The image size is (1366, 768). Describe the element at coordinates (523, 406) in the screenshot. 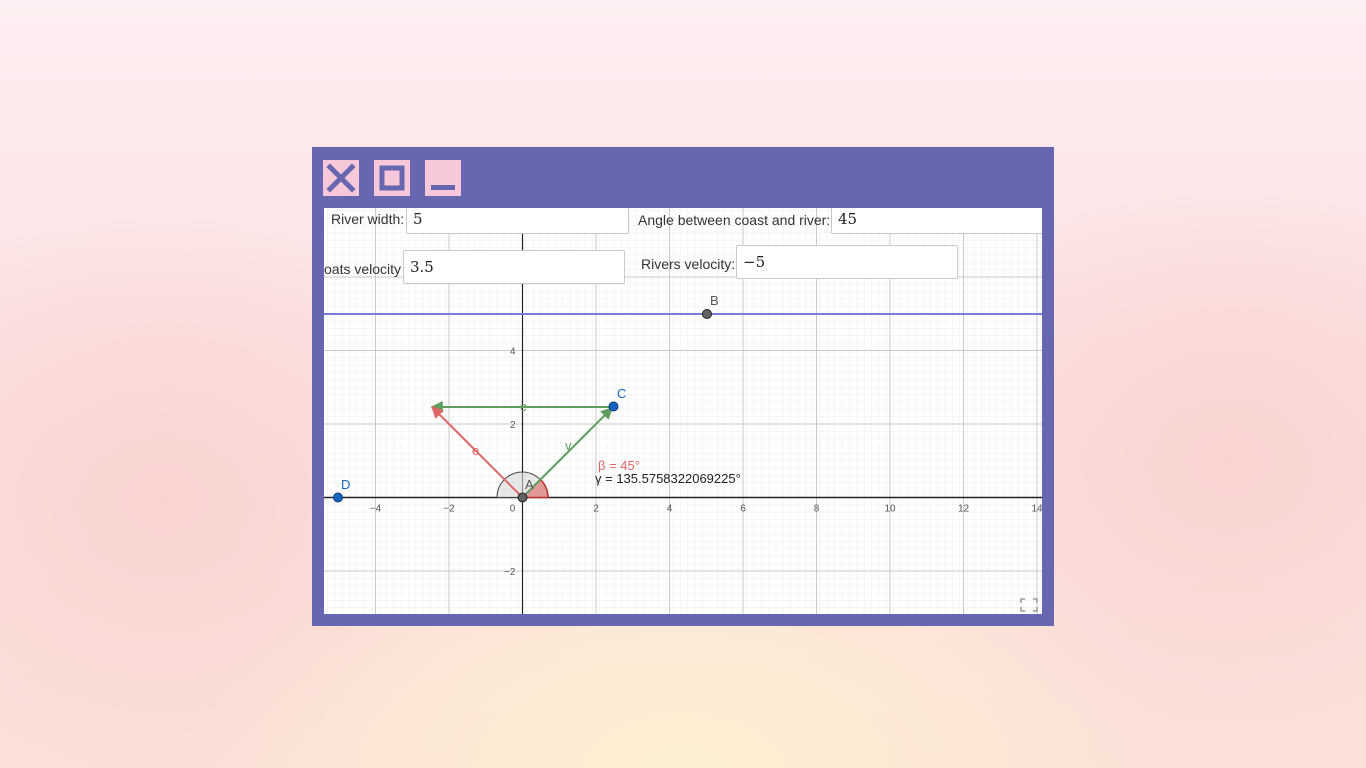

I see `vector-c-label: c` at that location.